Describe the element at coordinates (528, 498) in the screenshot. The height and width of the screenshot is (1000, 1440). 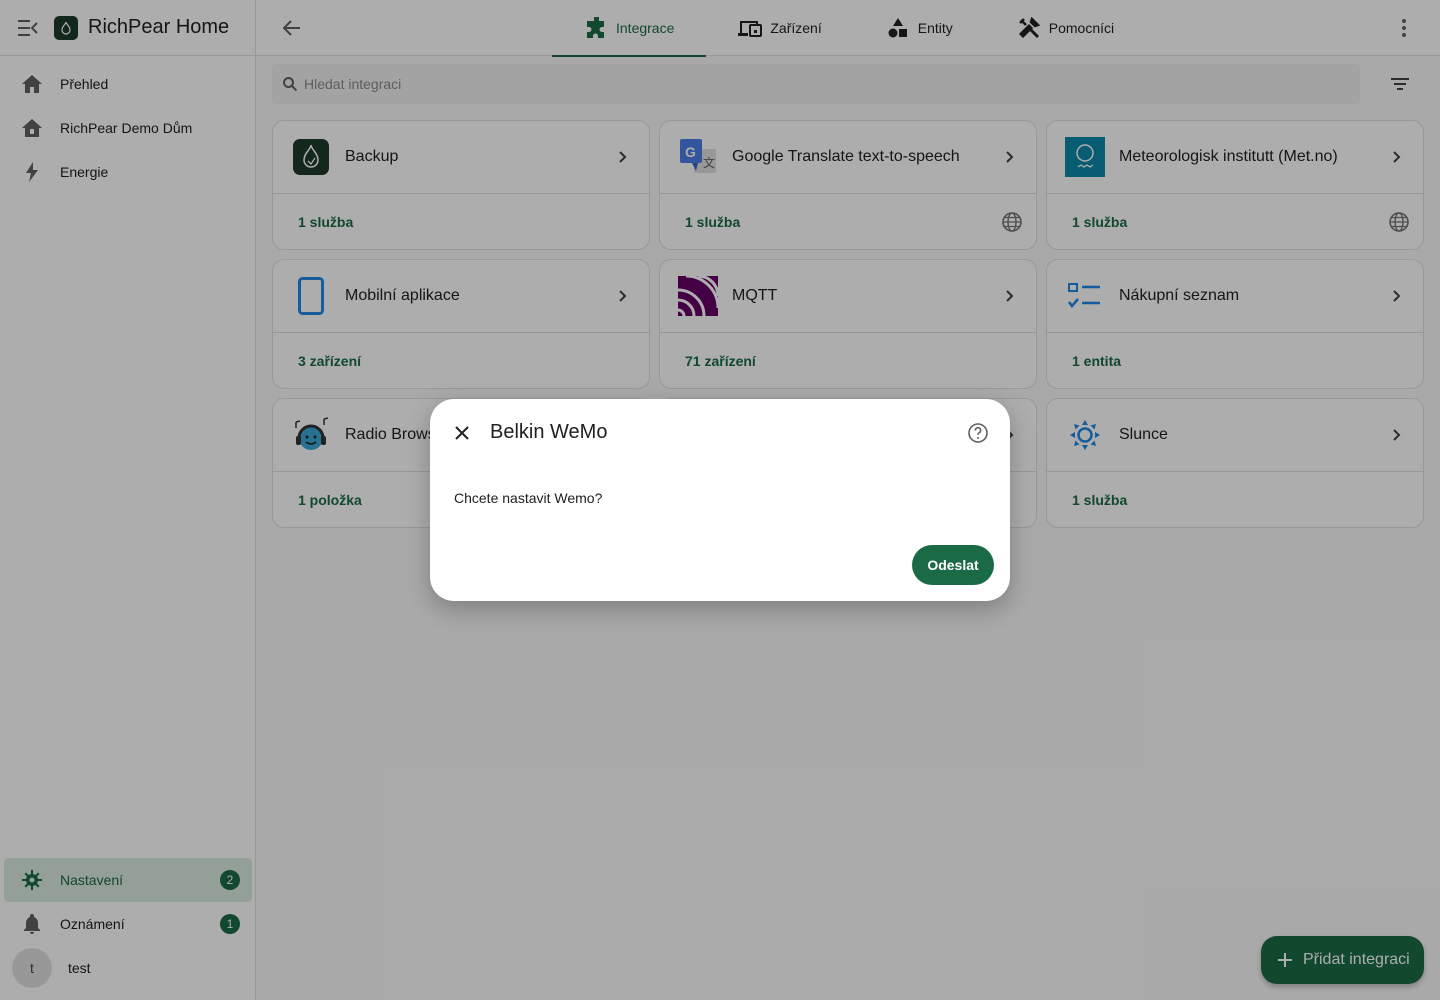
I see `dialog-message: Chcete nastavit Wemo?` at that location.